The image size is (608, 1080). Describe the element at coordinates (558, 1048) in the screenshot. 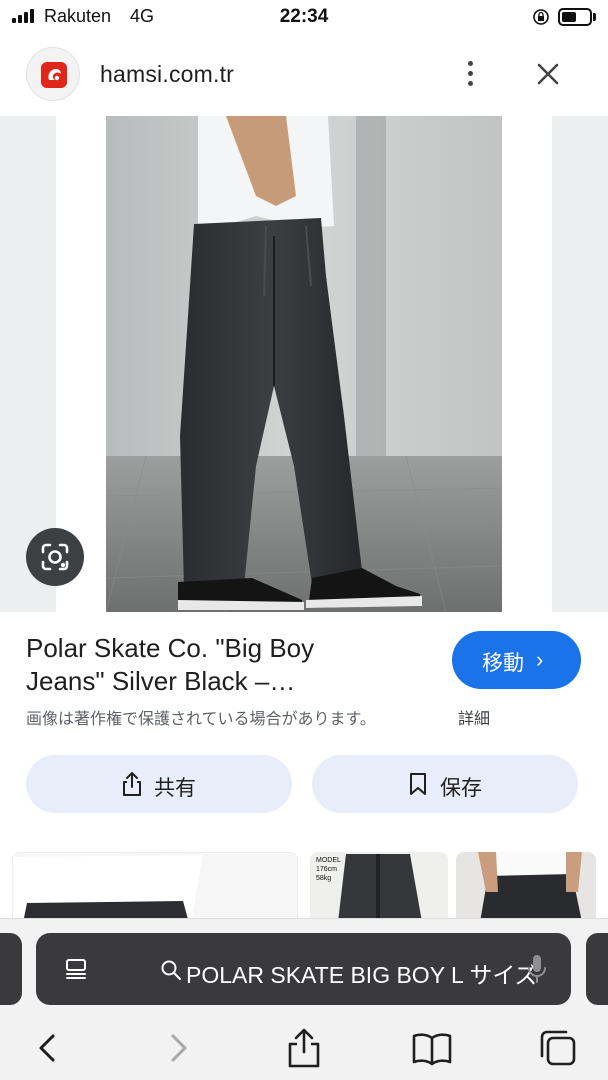

I see `tabs-icon` at that location.